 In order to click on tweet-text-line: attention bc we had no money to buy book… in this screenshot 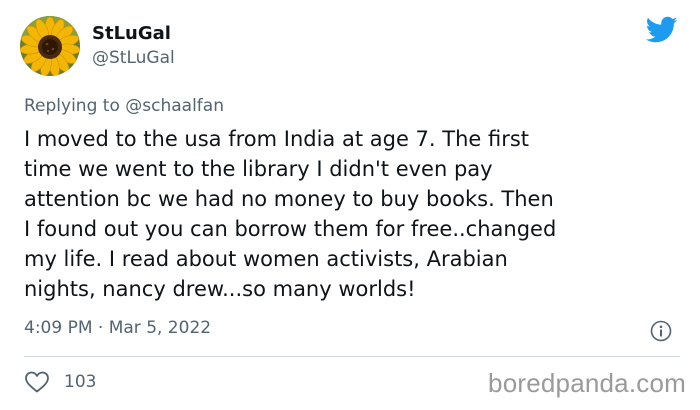, I will do `click(289, 199)`.